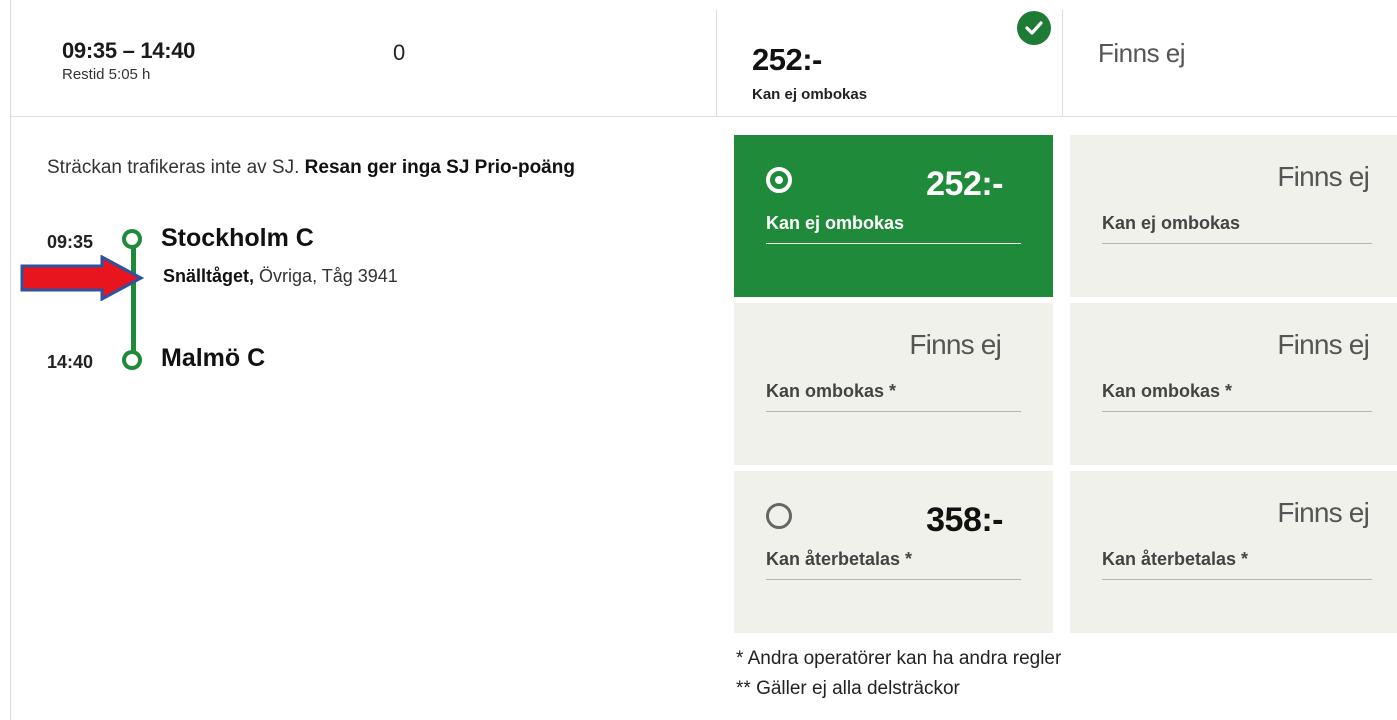 The image size is (1397, 720). Describe the element at coordinates (964, 520) in the screenshot. I see `fare-price: 358:-` at that location.